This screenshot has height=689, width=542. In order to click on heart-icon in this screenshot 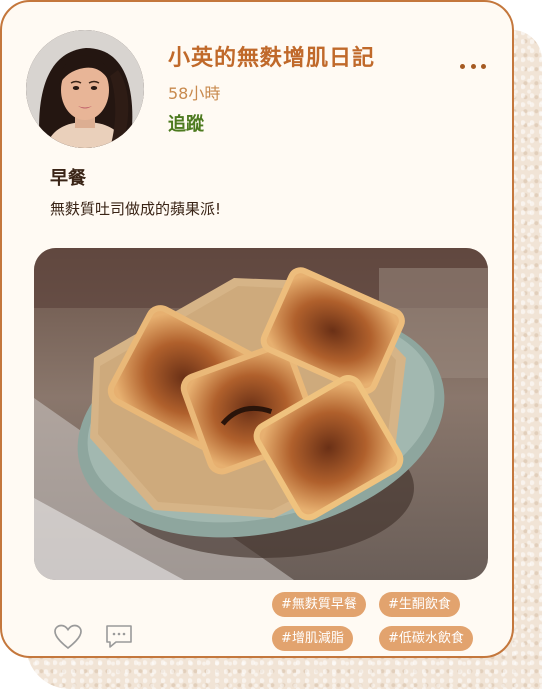, I will do `click(68, 637)`.